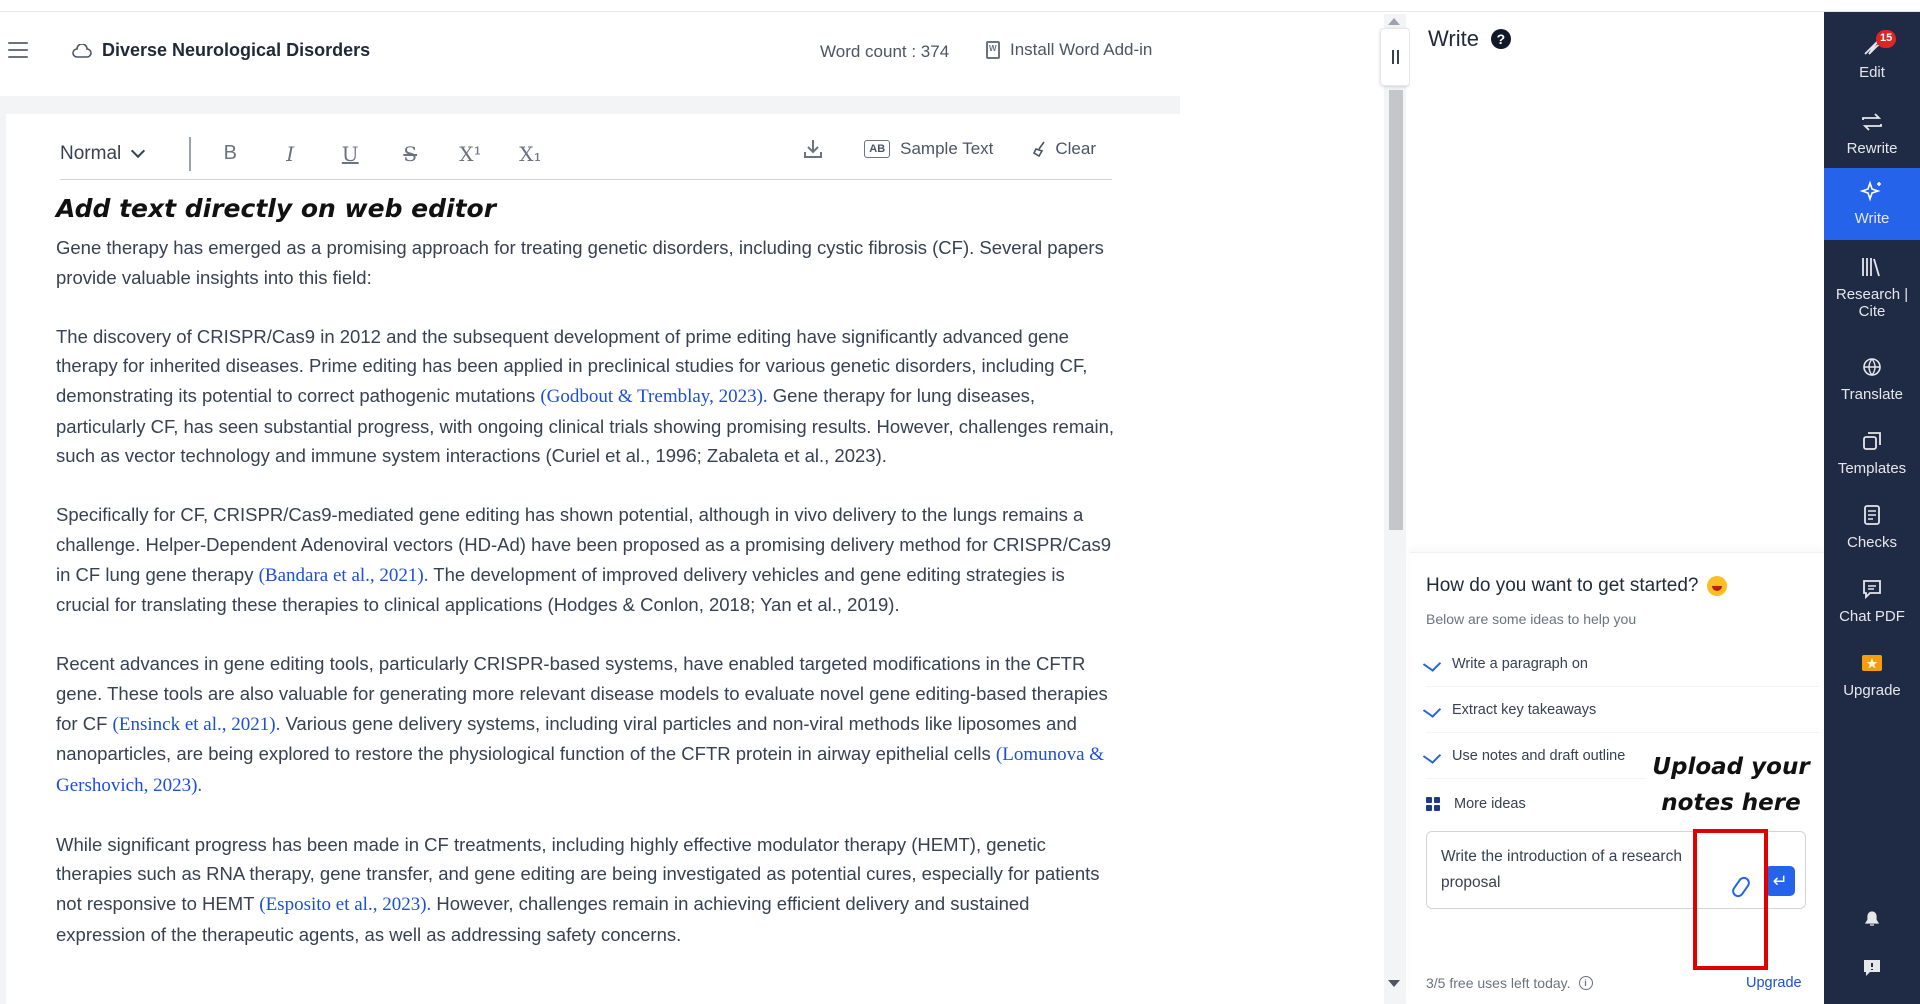  What do you see at coordinates (1531, 619) in the screenshot?
I see `get-started-subtitle: Below are some ideas to help you` at bounding box center [1531, 619].